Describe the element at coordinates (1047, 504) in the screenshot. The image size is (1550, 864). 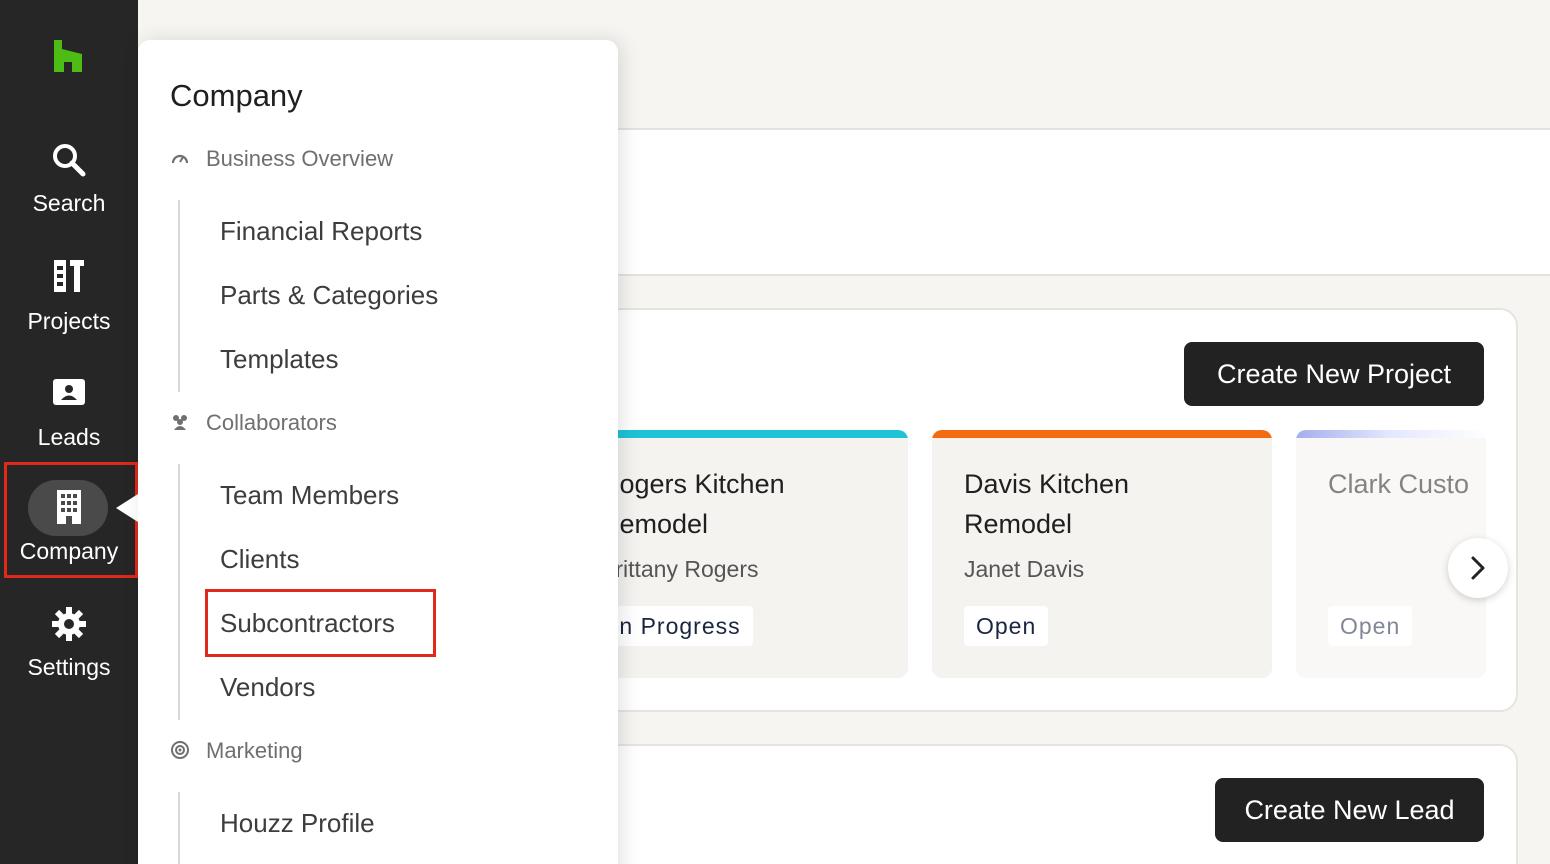
I see `project-card-title: Davis Kitchen Remodel` at that location.